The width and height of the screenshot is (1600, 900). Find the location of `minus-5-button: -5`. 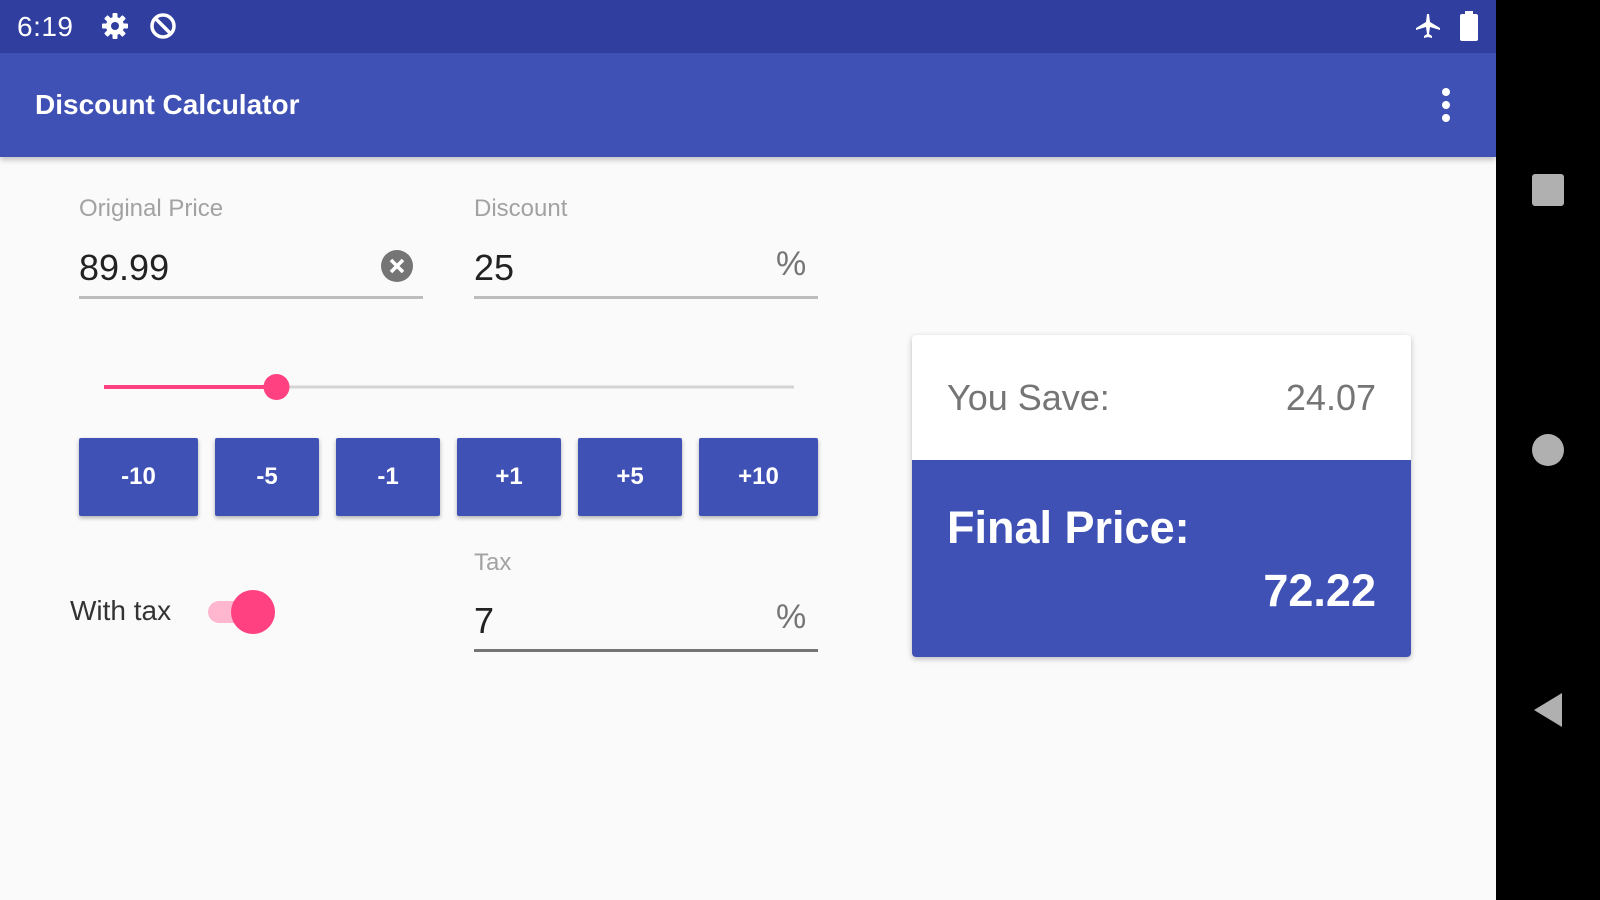

minus-5-button: -5 is located at coordinates (267, 477).